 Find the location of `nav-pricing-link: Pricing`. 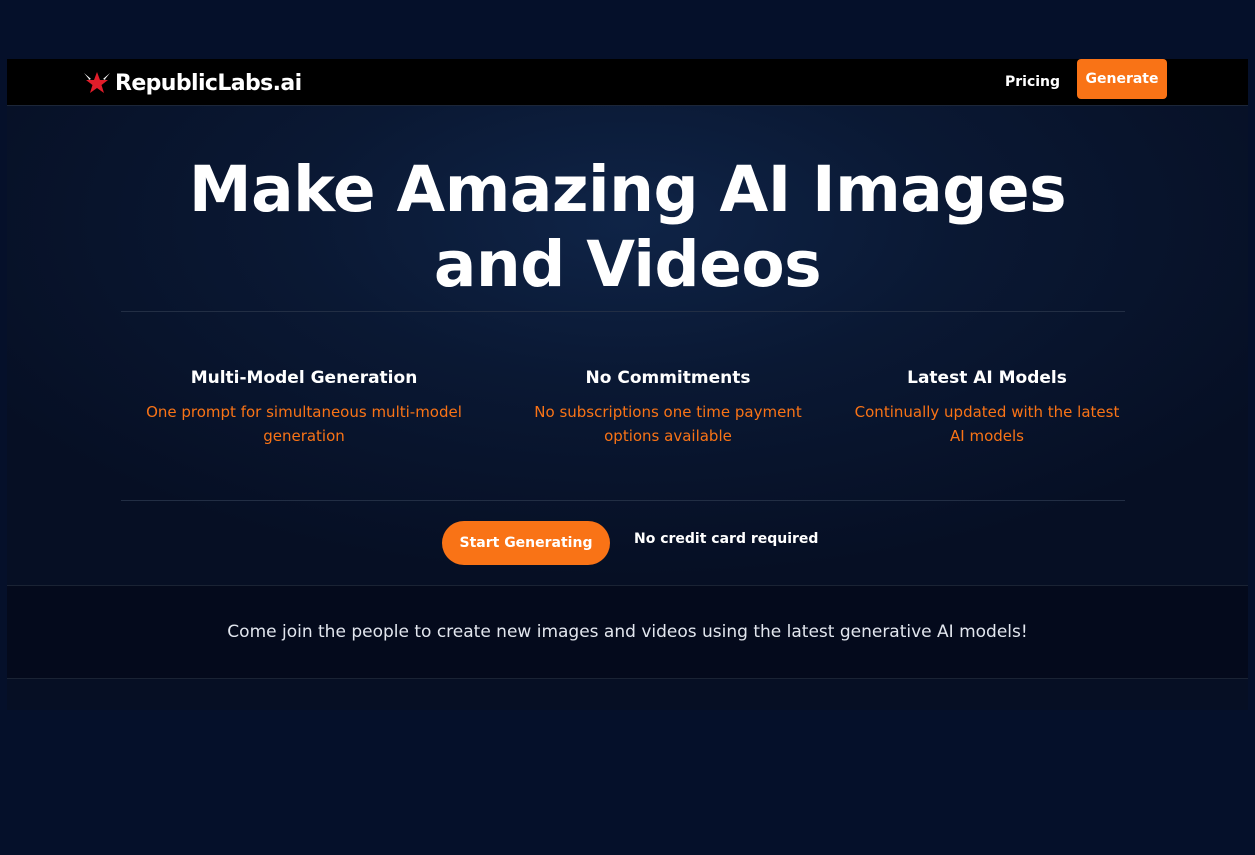

nav-pricing-link: Pricing is located at coordinates (1032, 82).